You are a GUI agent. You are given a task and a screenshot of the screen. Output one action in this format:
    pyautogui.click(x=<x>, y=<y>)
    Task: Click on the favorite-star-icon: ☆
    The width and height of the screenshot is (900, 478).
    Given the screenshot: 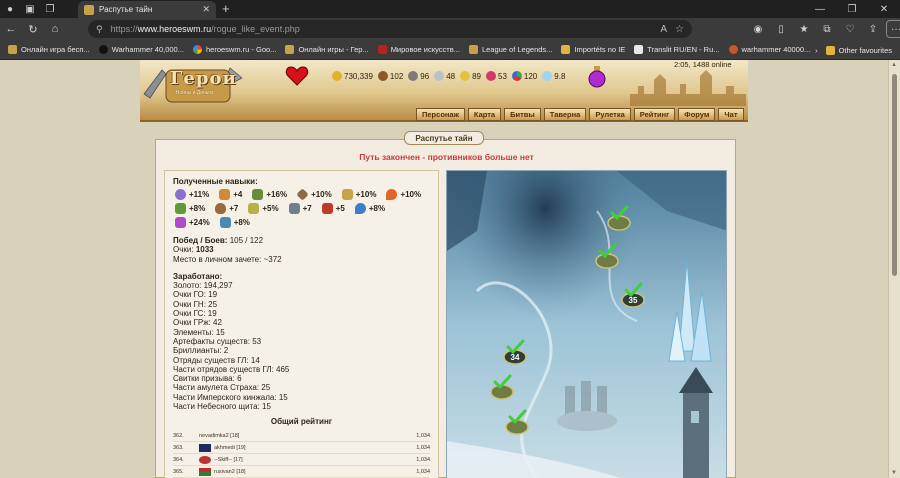 What is the action you would take?
    pyautogui.click(x=679, y=29)
    